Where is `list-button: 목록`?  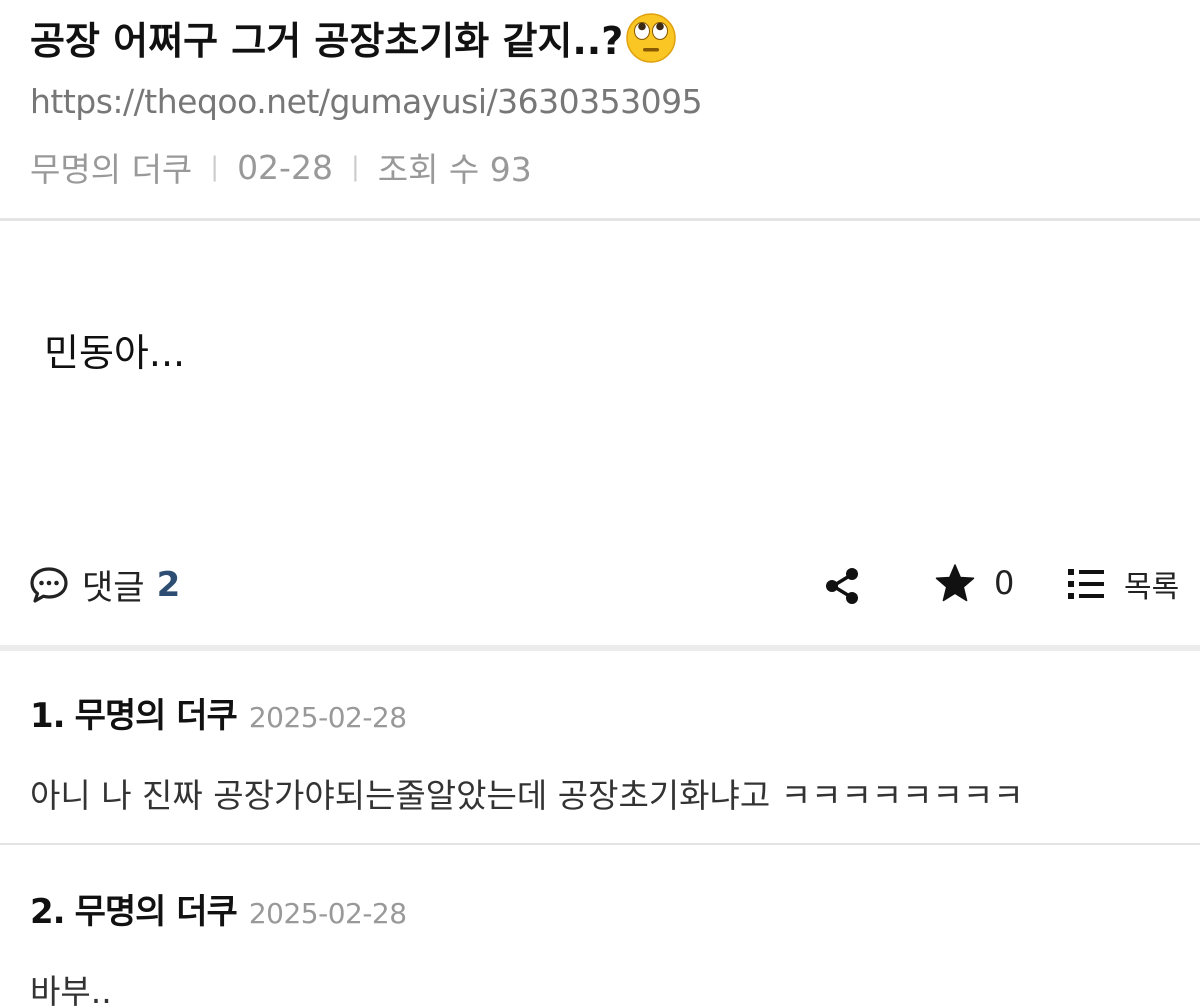 list-button: 목록 is located at coordinates (1122, 584).